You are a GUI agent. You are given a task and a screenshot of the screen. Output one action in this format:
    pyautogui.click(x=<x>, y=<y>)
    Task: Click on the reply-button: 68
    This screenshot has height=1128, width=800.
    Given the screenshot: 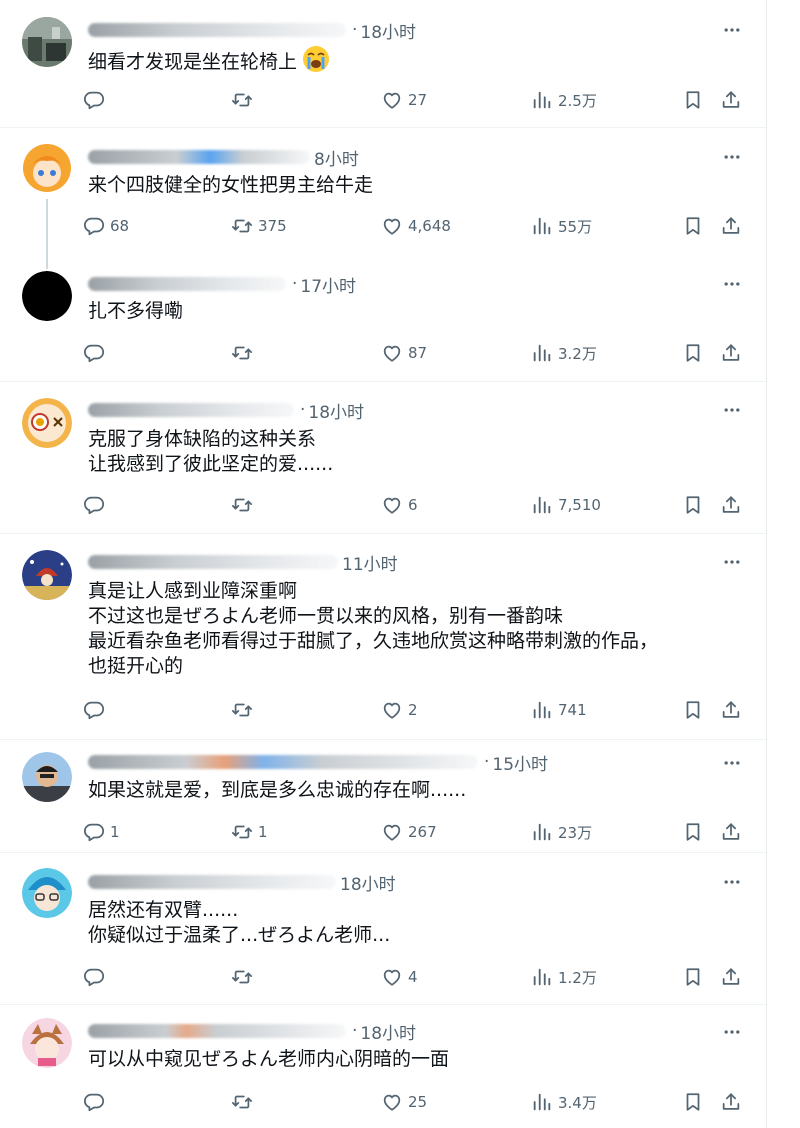 What is the action you would take?
    pyautogui.click(x=106, y=226)
    